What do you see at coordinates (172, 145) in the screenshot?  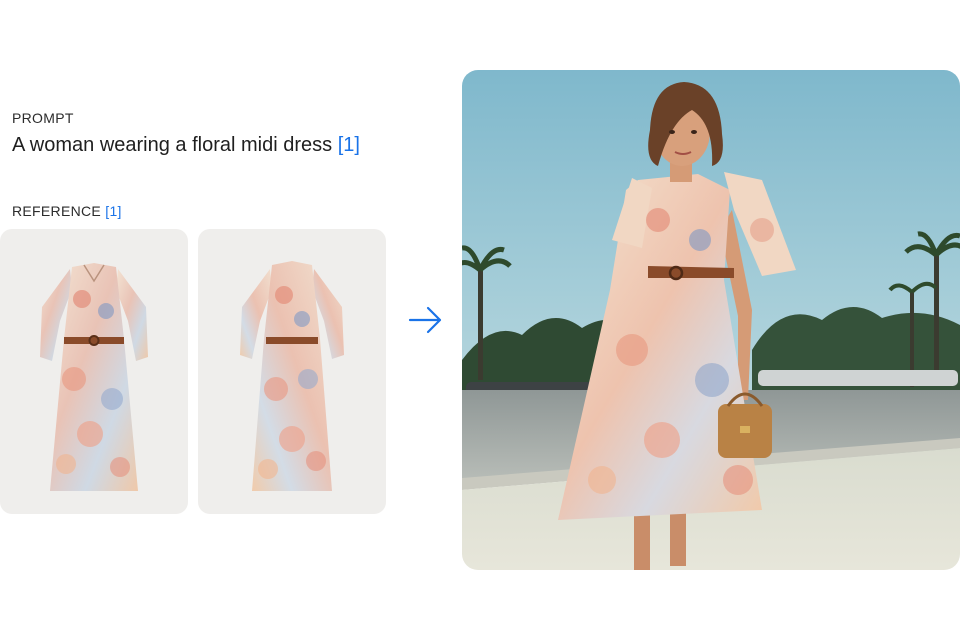 I see `prompt-text: A woman wearing a floral midi dress` at bounding box center [172, 145].